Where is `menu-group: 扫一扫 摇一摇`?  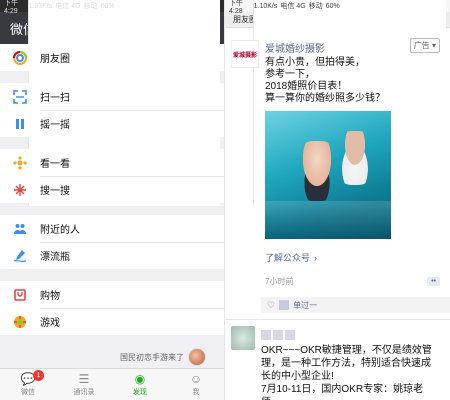
menu-group: 扫一扫 摇一摇 is located at coordinates (112, 110).